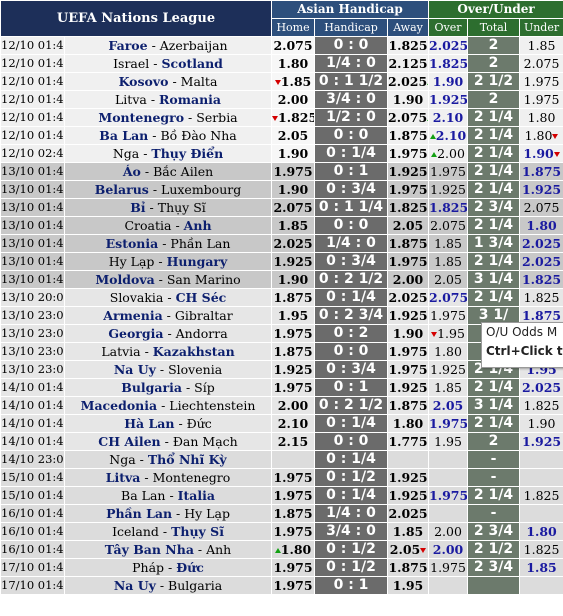 The height and width of the screenshot is (616, 563). I want to click on match-teams: Tây Ban Nha - Anh, so click(168, 549).